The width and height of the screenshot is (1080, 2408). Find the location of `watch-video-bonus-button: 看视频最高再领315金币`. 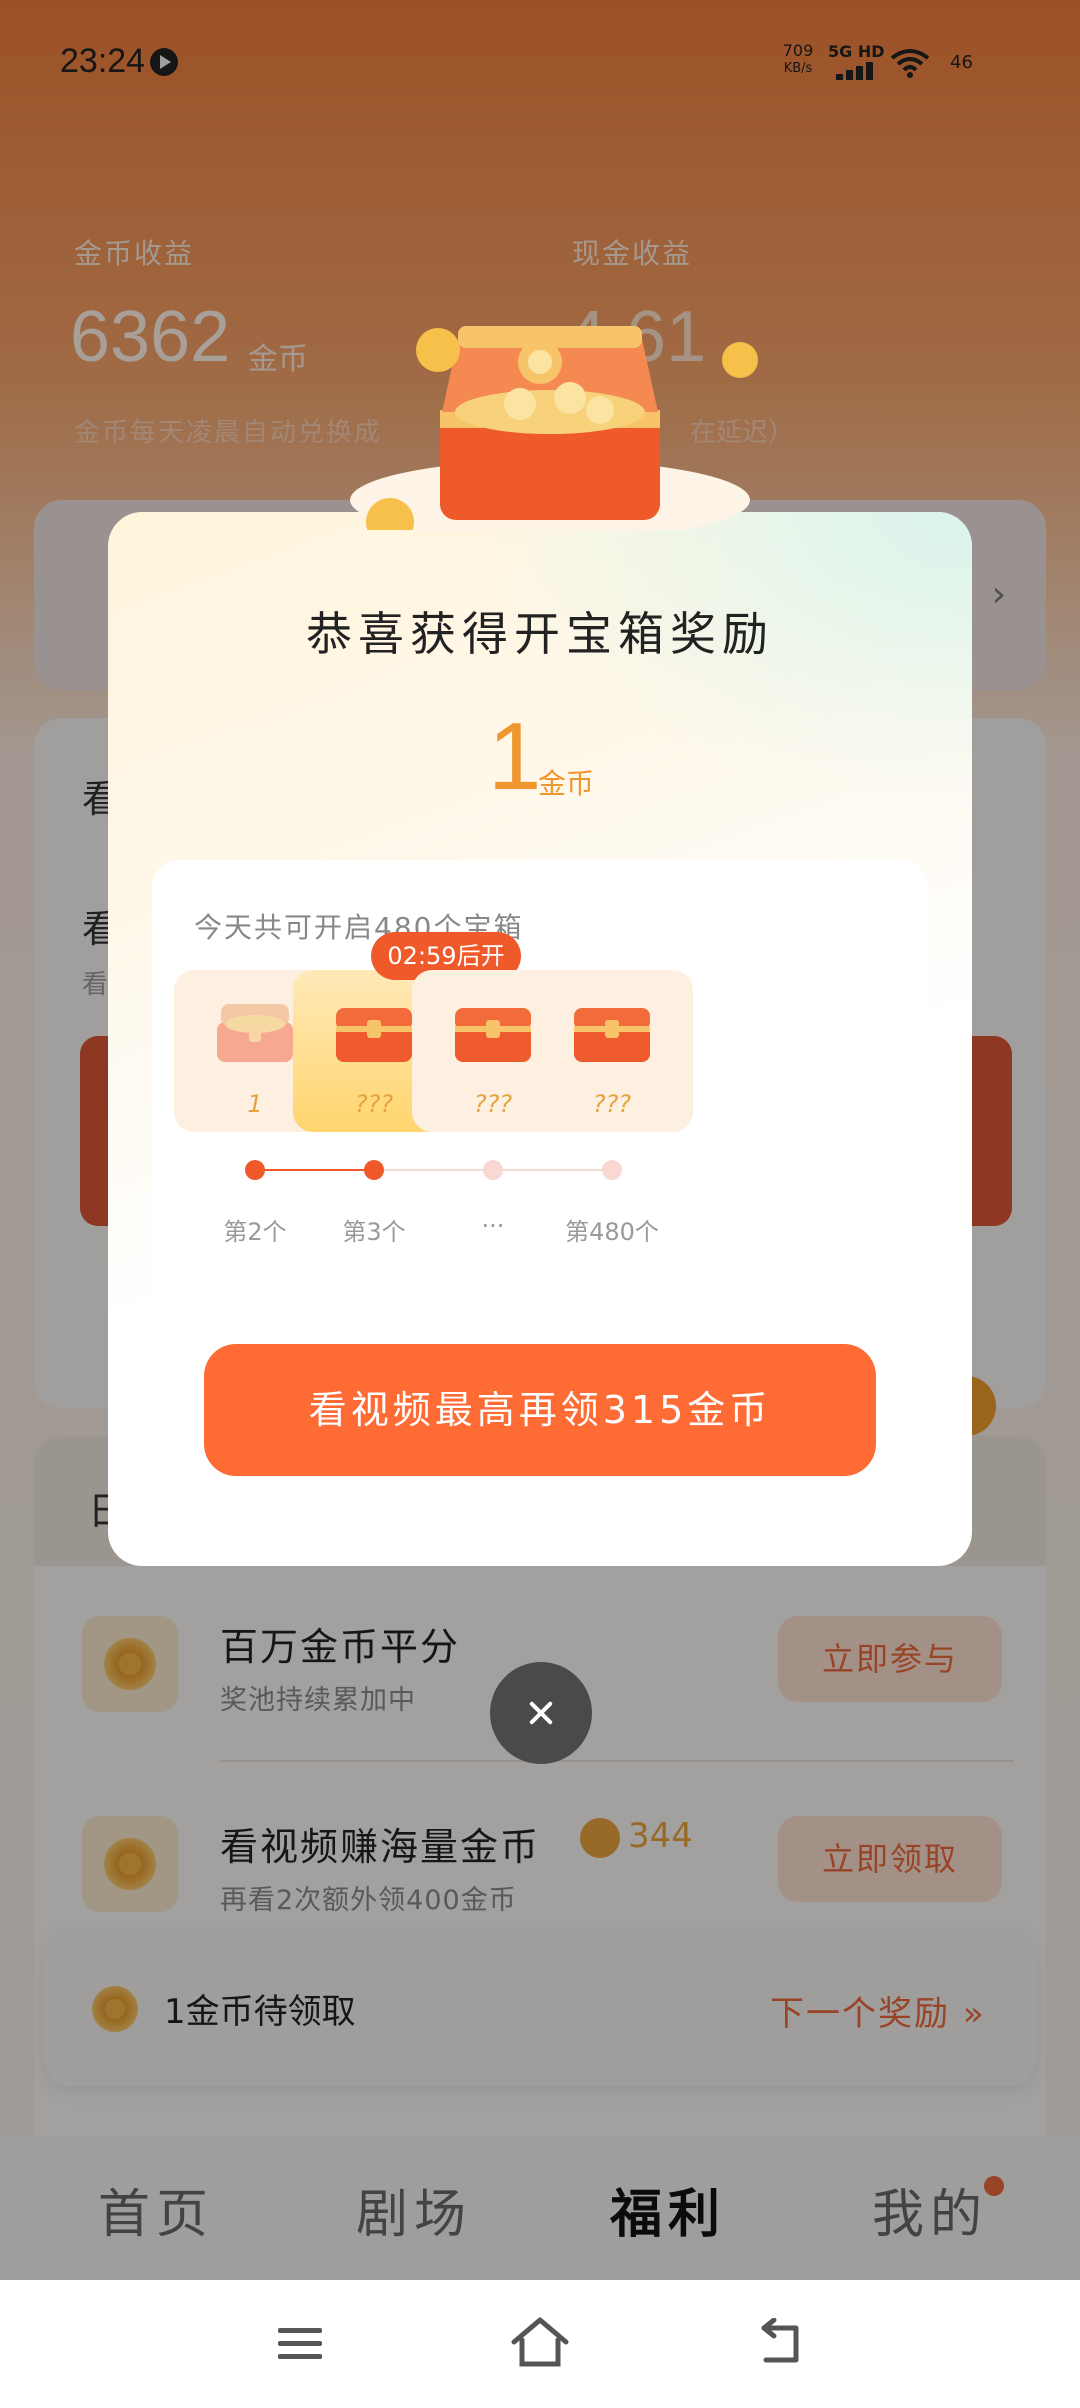

watch-video-bonus-button: 看视频最高再领315金币 is located at coordinates (540, 1410).